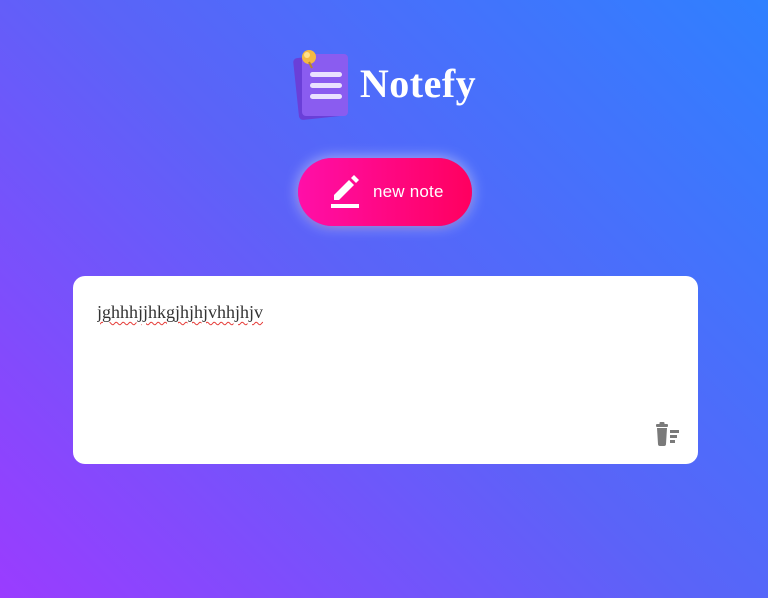 The height and width of the screenshot is (598, 768). I want to click on note-text-area, so click(377, 362).